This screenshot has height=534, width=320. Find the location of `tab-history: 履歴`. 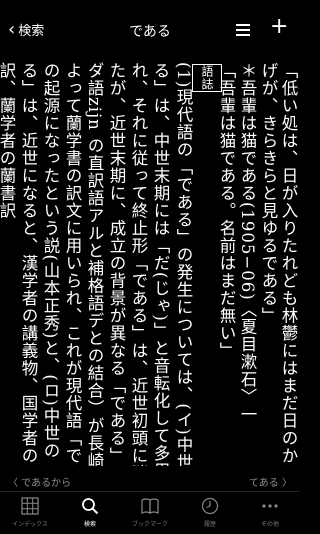

tab-history: 履歴 is located at coordinates (210, 513).